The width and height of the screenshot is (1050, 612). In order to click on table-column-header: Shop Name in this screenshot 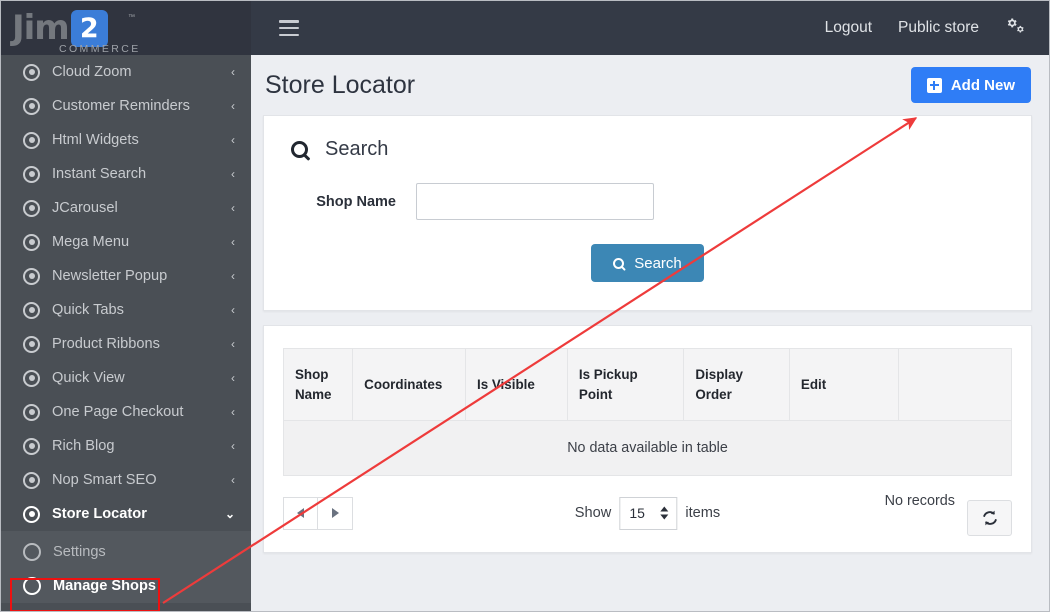, I will do `click(318, 384)`.